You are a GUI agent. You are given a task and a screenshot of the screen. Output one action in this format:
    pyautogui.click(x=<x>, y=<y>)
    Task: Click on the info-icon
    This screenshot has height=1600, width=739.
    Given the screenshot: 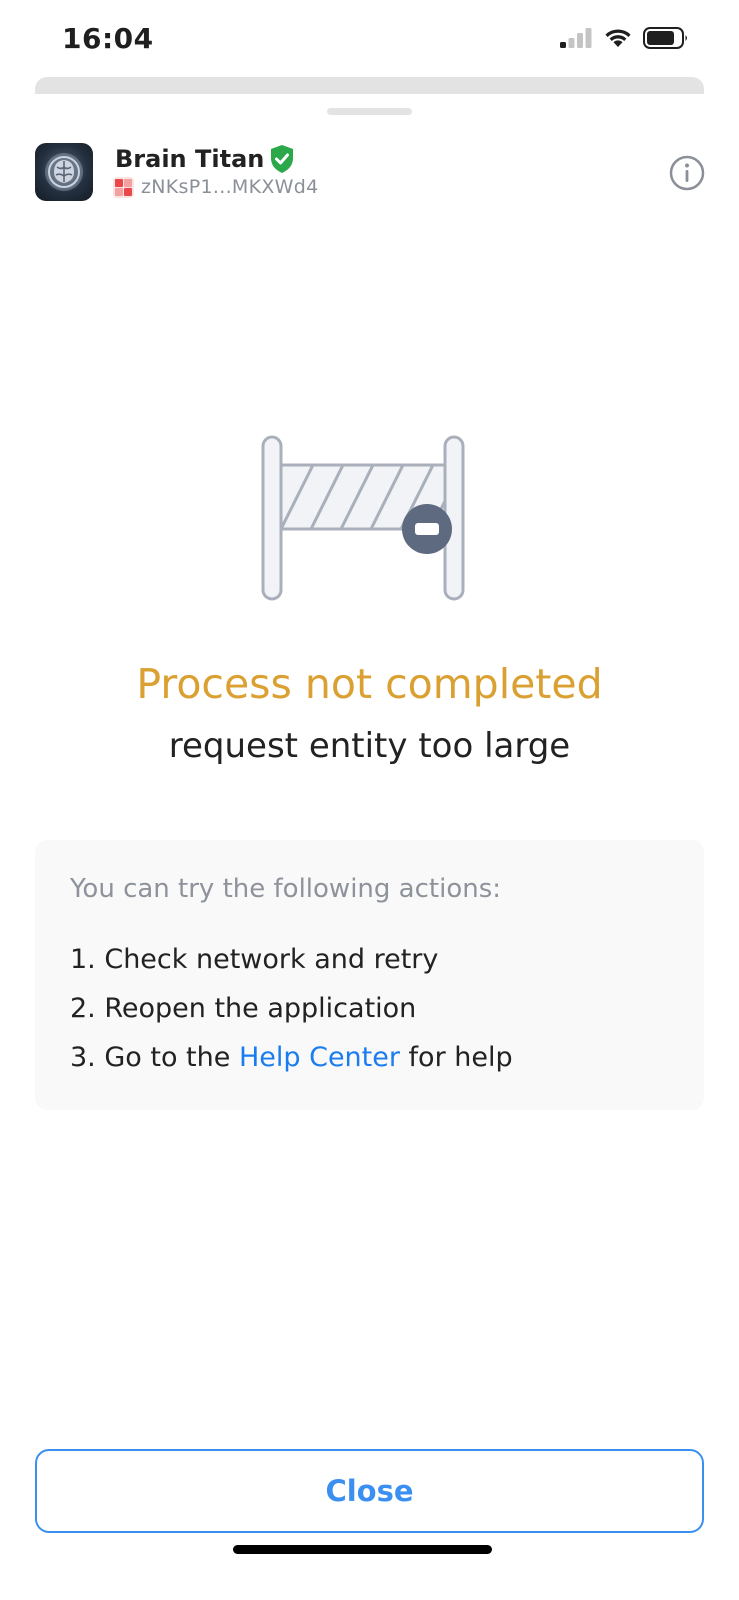 What is the action you would take?
    pyautogui.click(x=687, y=173)
    